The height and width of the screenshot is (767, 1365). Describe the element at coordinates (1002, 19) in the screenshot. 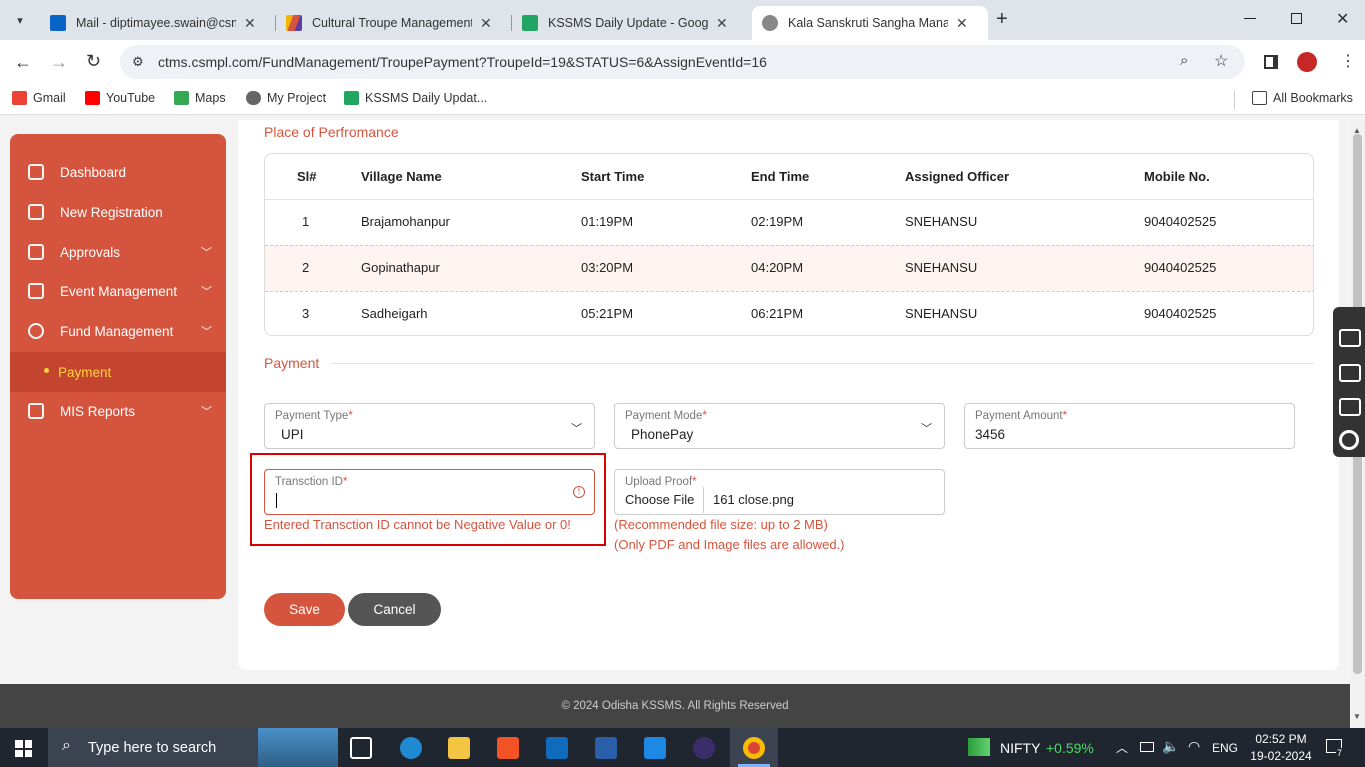

I see `new-tab-icon: +` at that location.